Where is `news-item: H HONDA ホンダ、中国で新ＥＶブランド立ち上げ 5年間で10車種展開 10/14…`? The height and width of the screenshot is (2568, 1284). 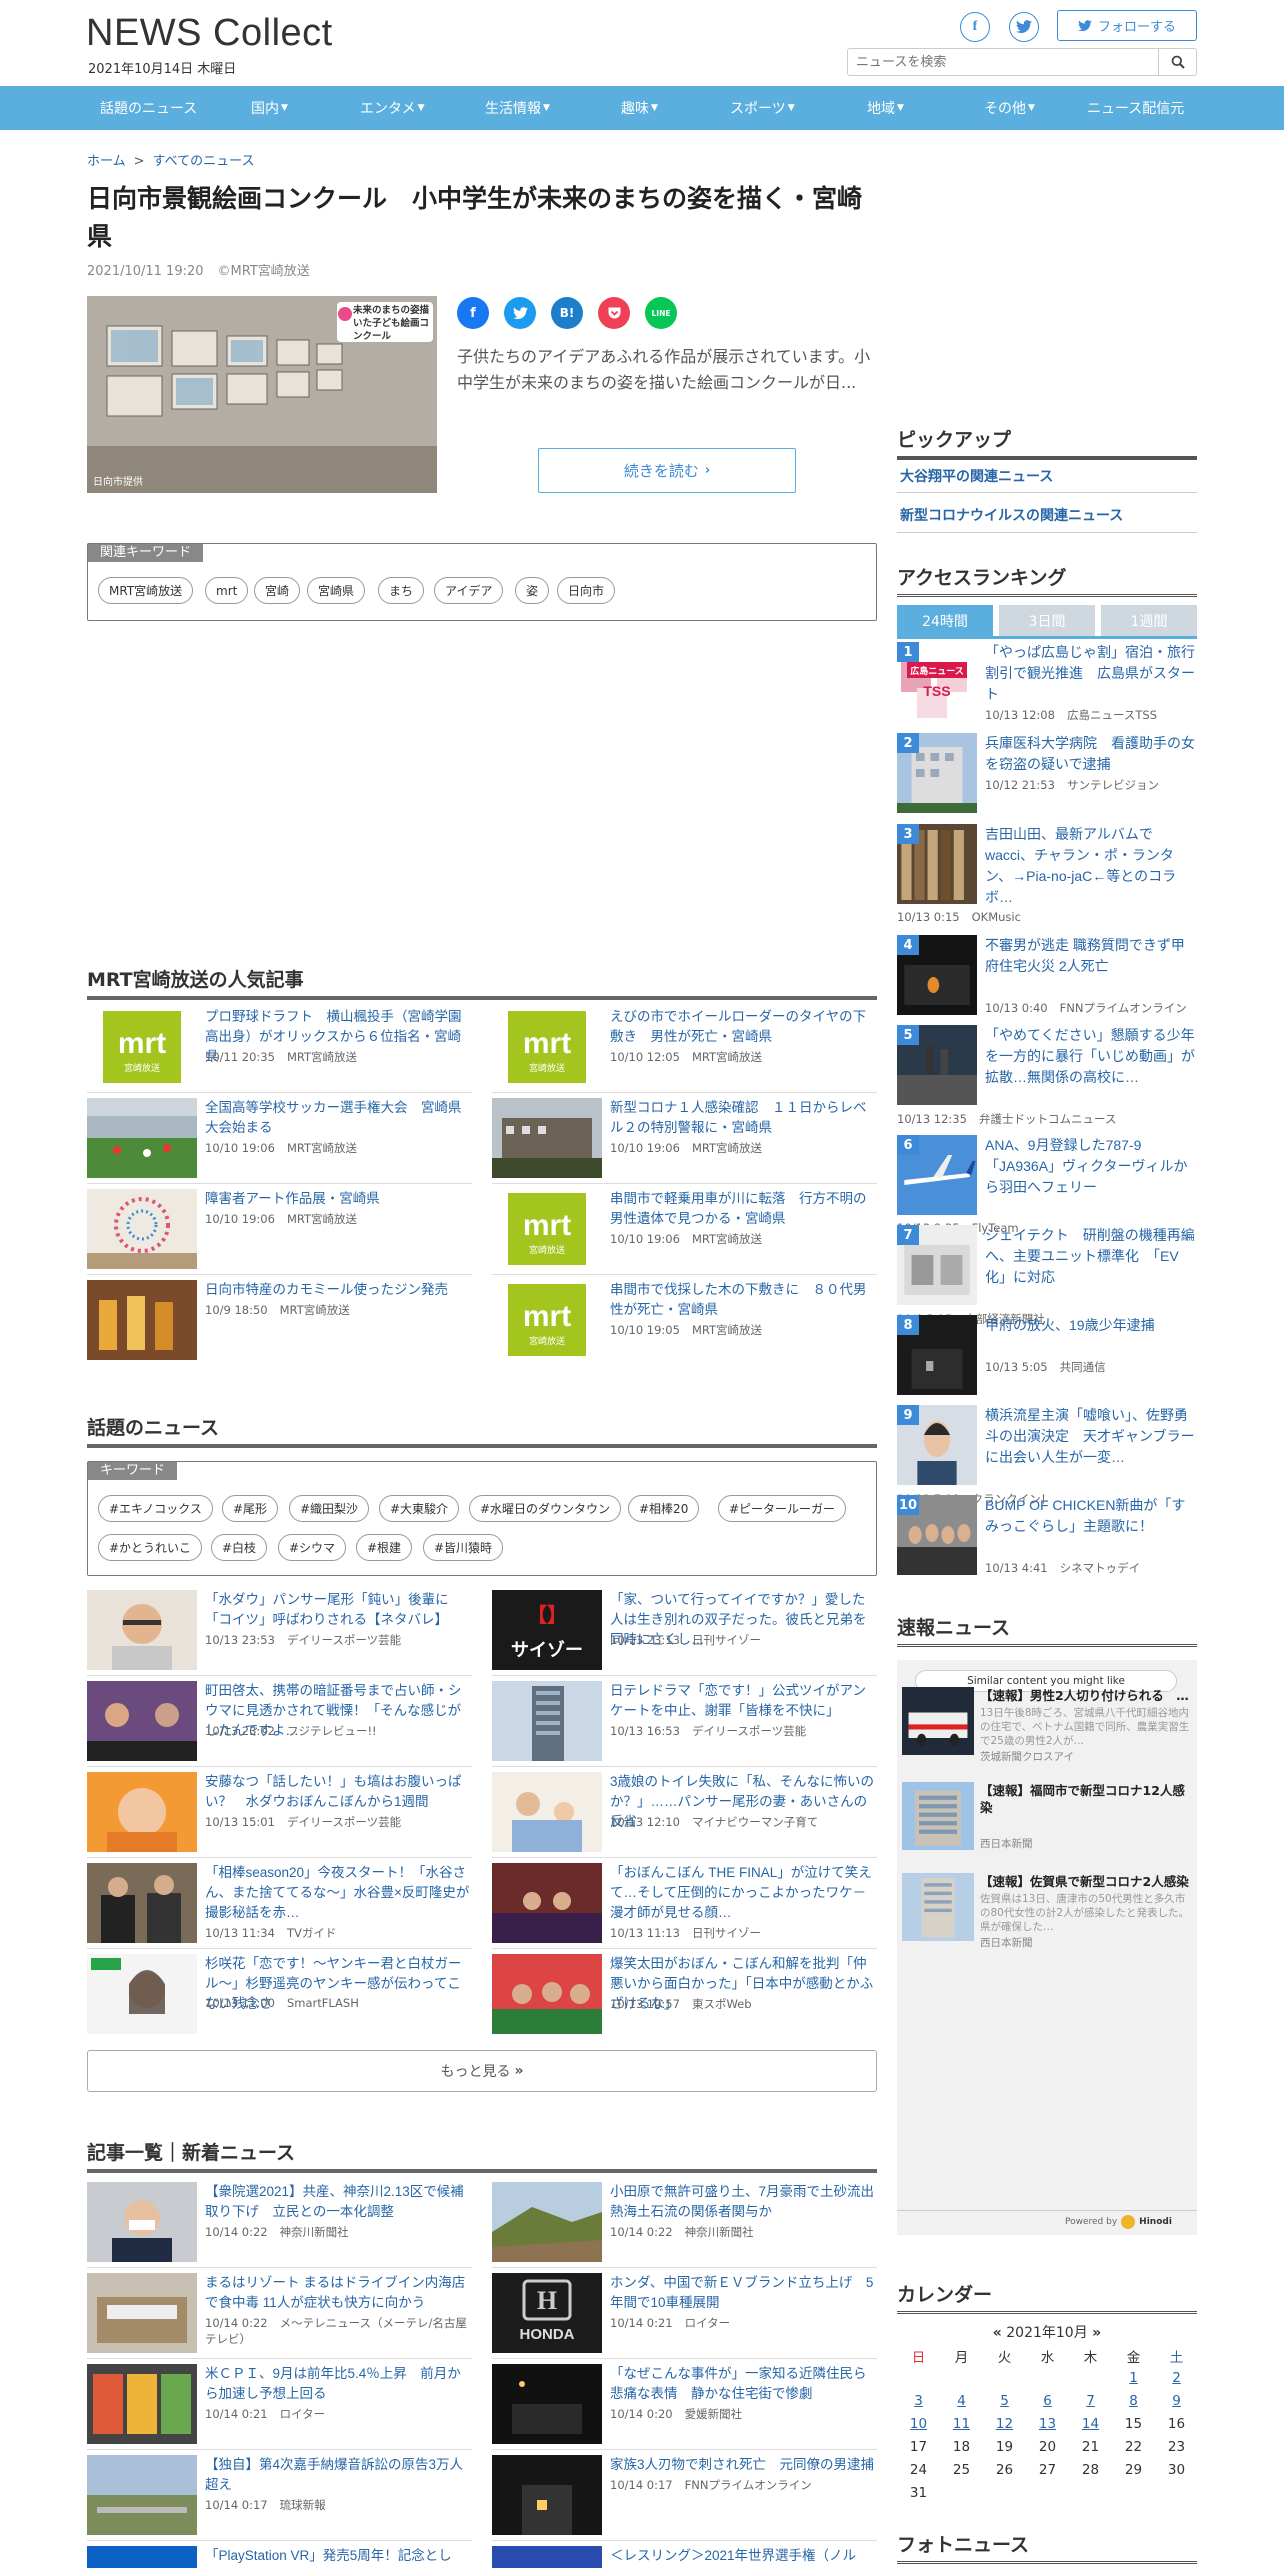
news-item: H HONDA ホンダ、中国で新ＥＶブランド立ち上げ 5年間で10車種展開 10/14… is located at coordinates (684, 2318).